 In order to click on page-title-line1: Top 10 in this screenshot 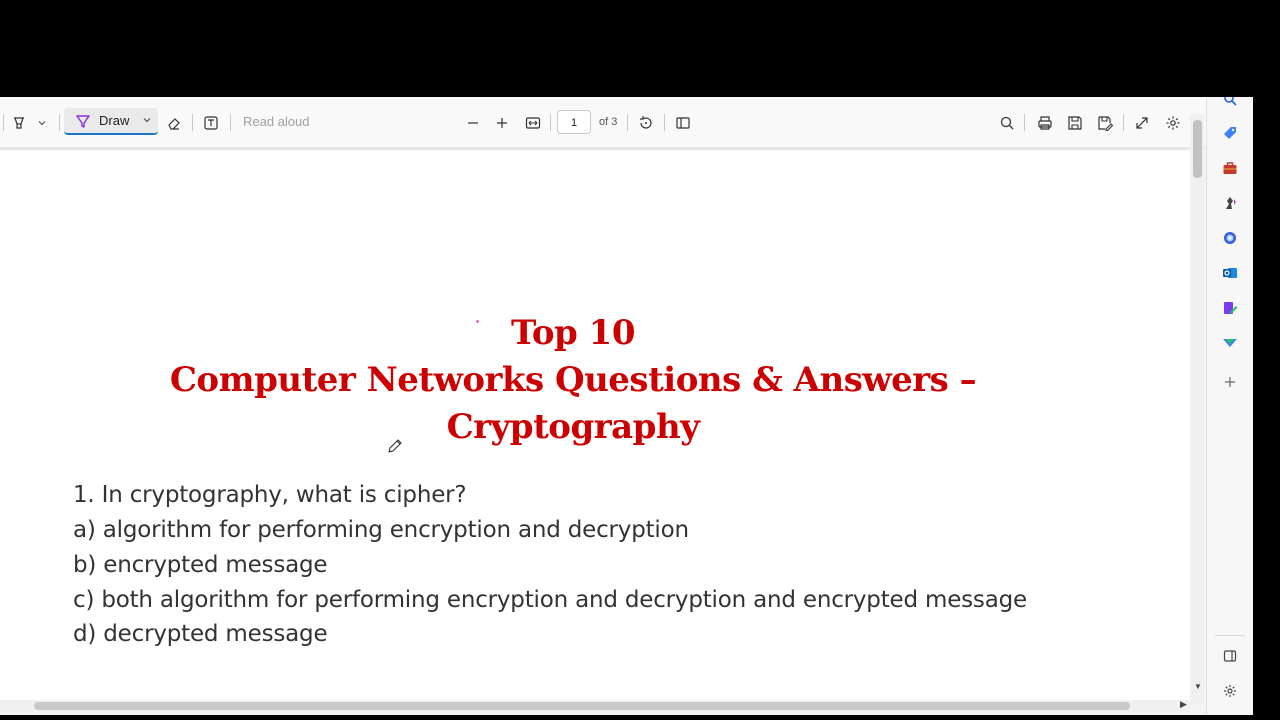, I will do `click(573, 333)`.